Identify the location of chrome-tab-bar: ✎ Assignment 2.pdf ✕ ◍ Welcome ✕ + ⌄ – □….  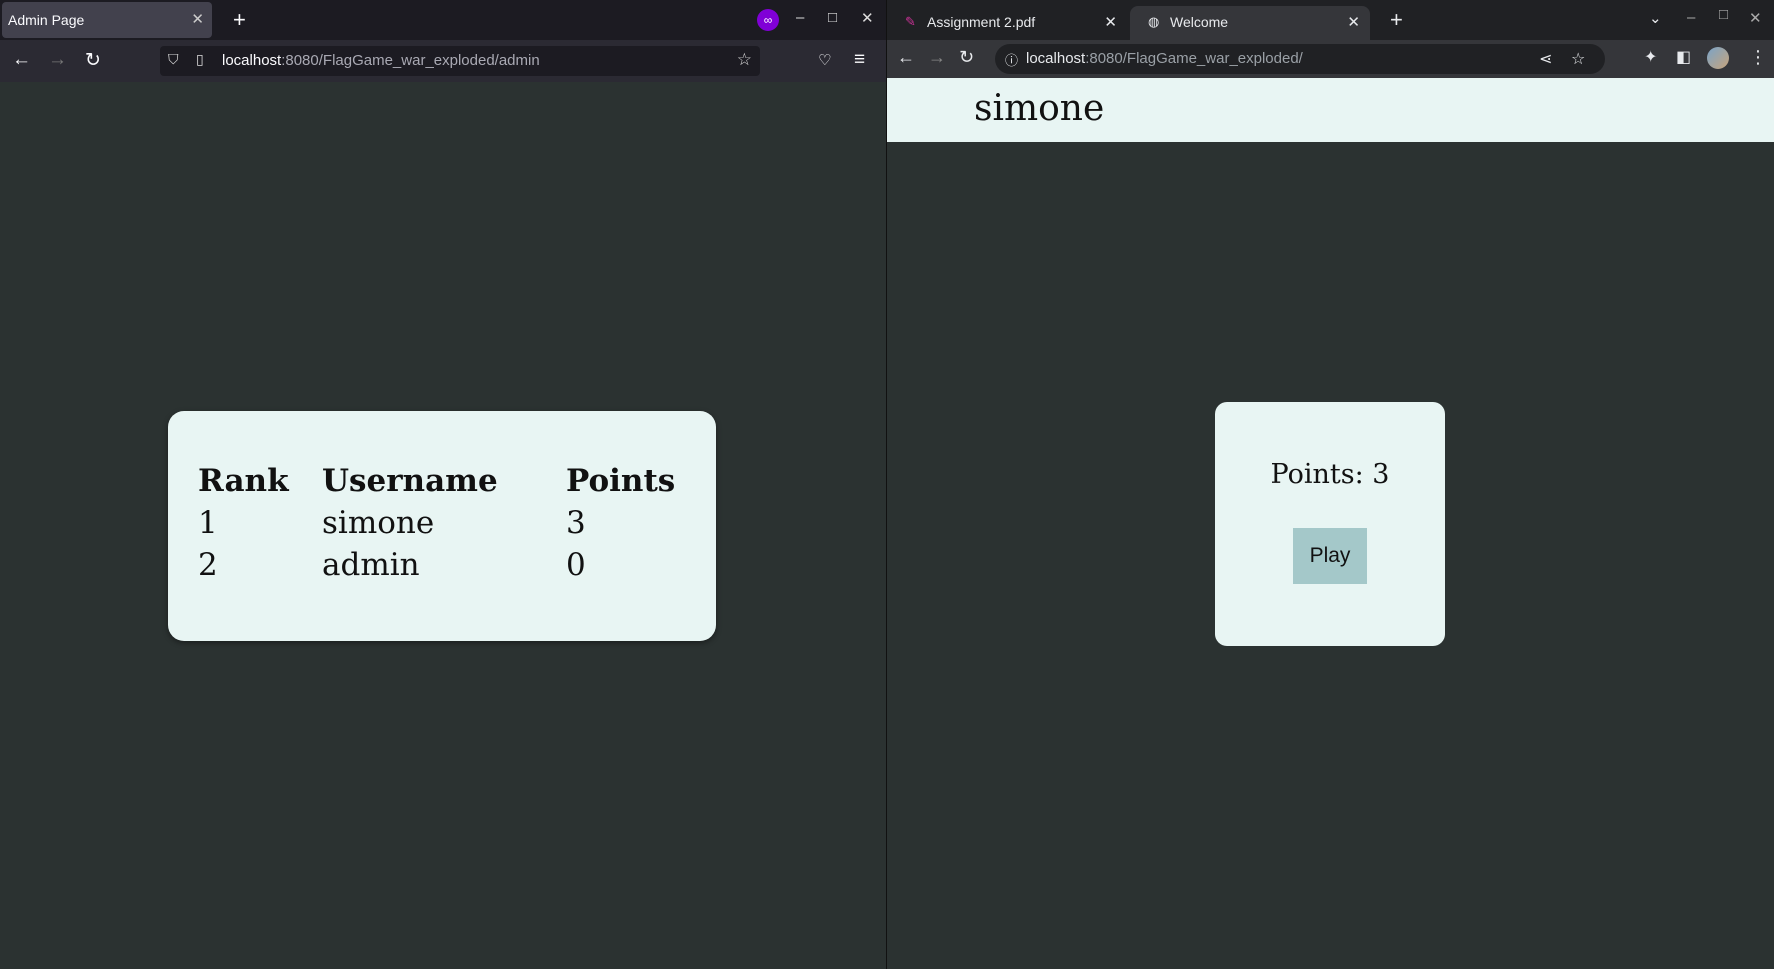
(1330, 20).